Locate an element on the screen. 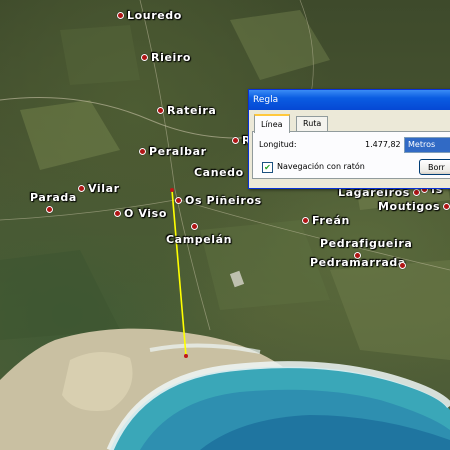 Image resolution: width=450 pixels, height=450 pixels. place-pedrafigueira: Pedrafigueira is located at coordinates (366, 243).